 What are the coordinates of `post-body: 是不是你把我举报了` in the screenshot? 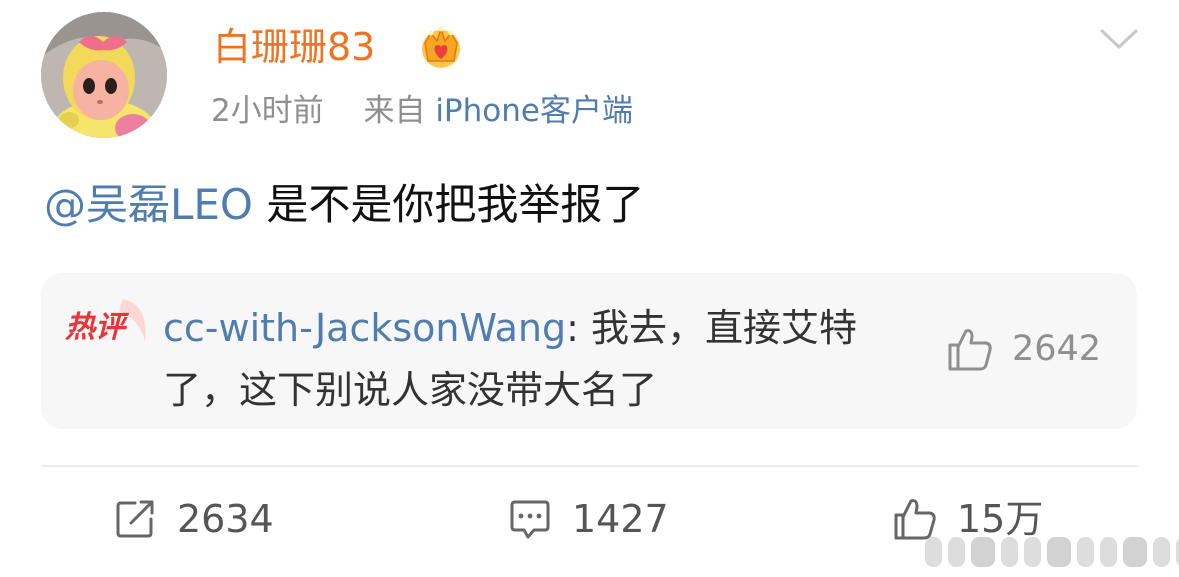 It's located at (455, 204).